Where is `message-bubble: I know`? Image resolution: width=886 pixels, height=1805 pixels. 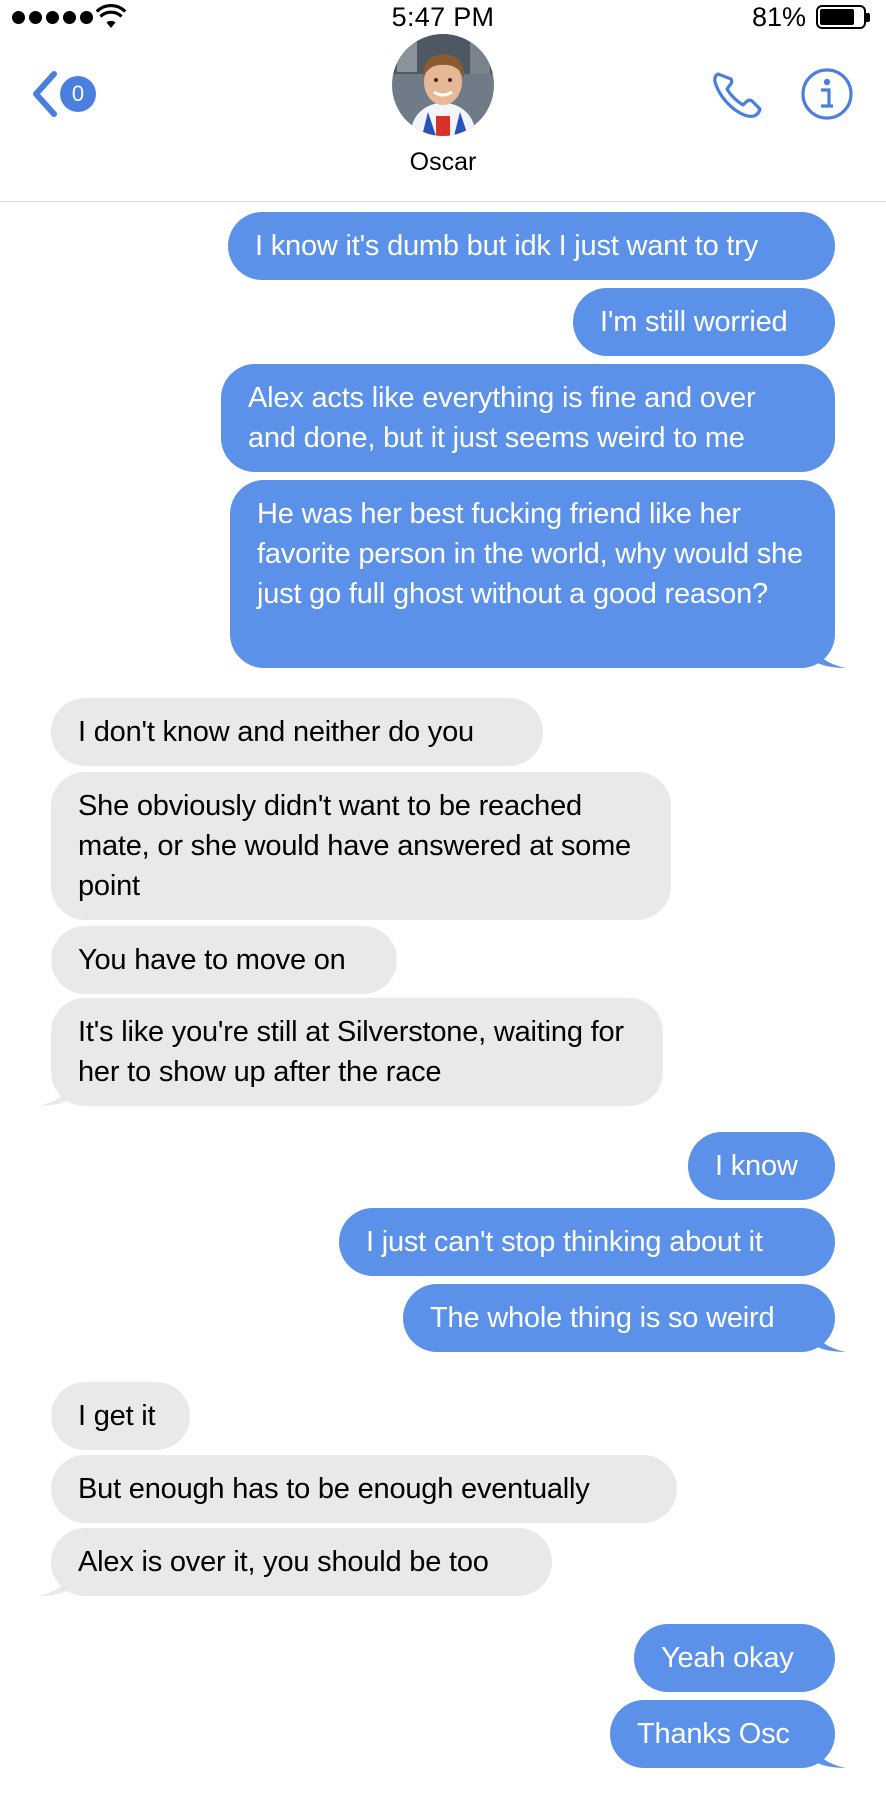
message-bubble: I know is located at coordinates (761, 1166).